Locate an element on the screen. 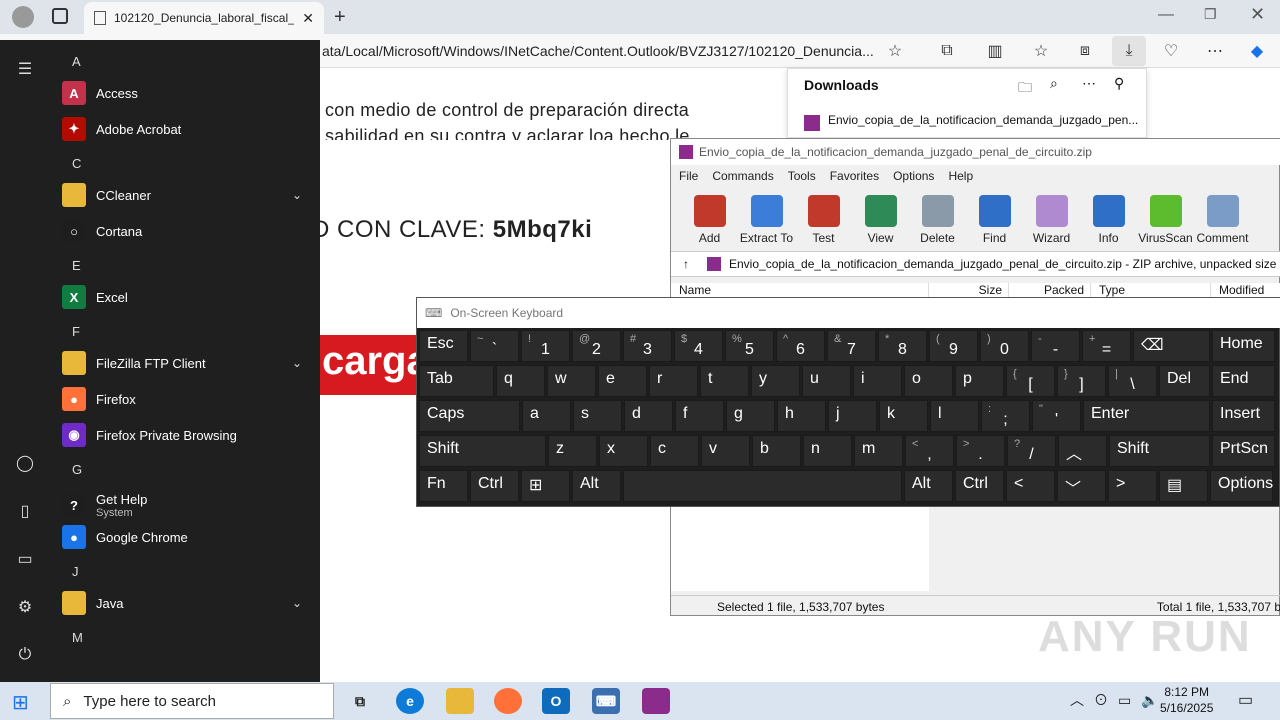  key: #3 is located at coordinates (647, 346).